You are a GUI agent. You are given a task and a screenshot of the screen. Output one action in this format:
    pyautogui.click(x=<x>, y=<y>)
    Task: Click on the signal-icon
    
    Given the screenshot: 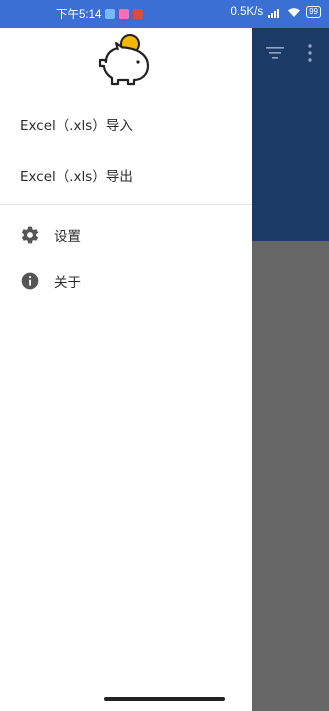 What is the action you would take?
    pyautogui.click(x=274, y=13)
    